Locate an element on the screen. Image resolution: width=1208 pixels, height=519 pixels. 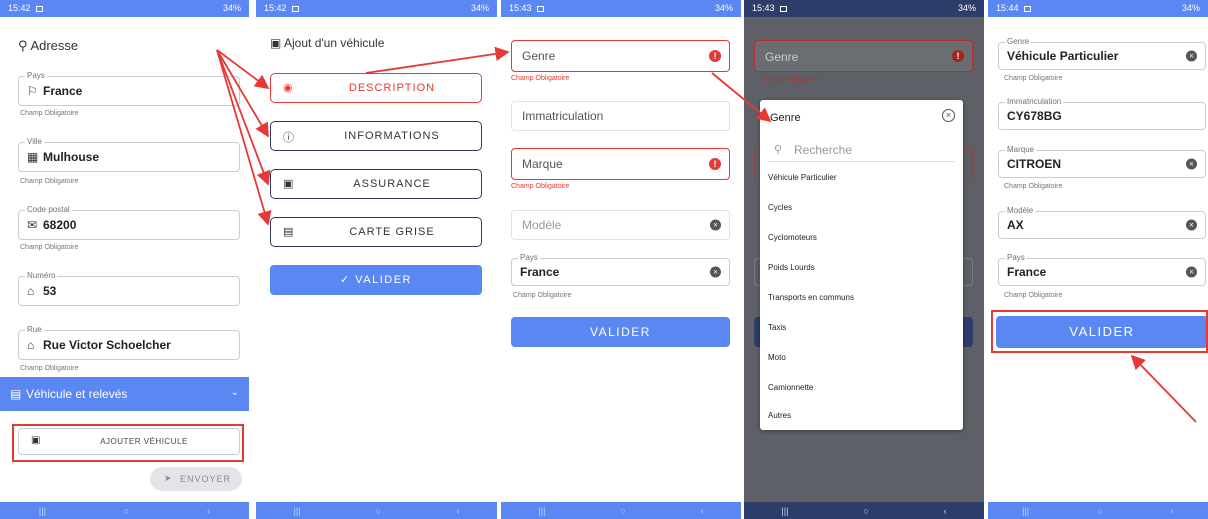
number-label: Numéro is located at coordinates (41, 275).